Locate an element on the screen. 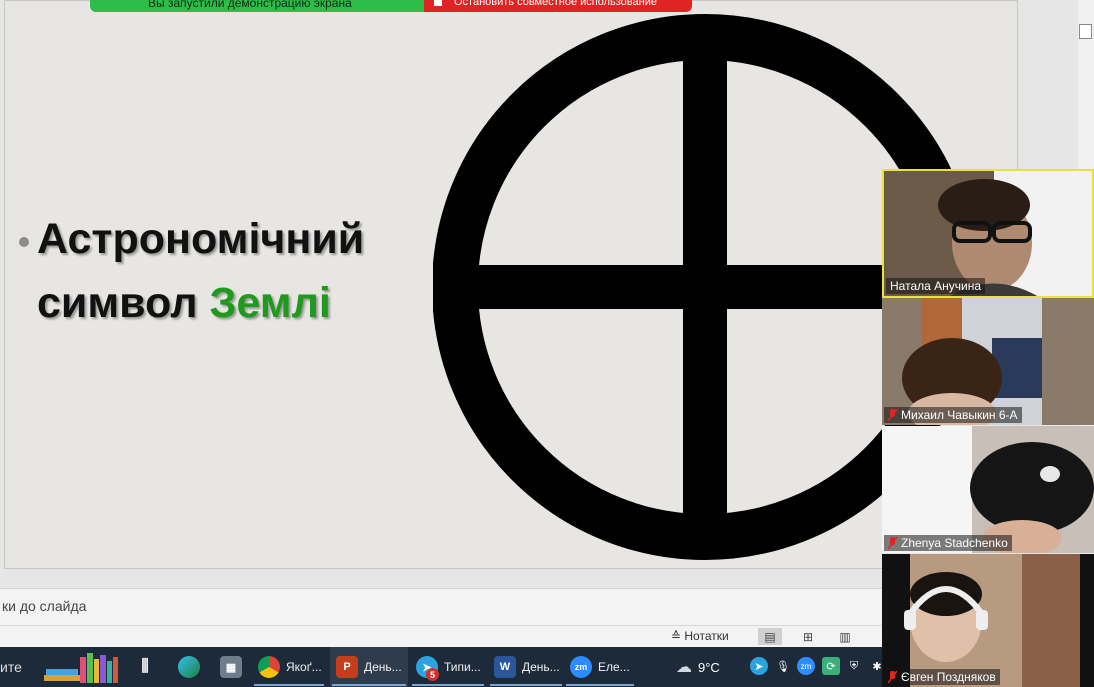 The height and width of the screenshot is (687, 1094). participant-tile: Євген Поздняков is located at coordinates (988, 620).